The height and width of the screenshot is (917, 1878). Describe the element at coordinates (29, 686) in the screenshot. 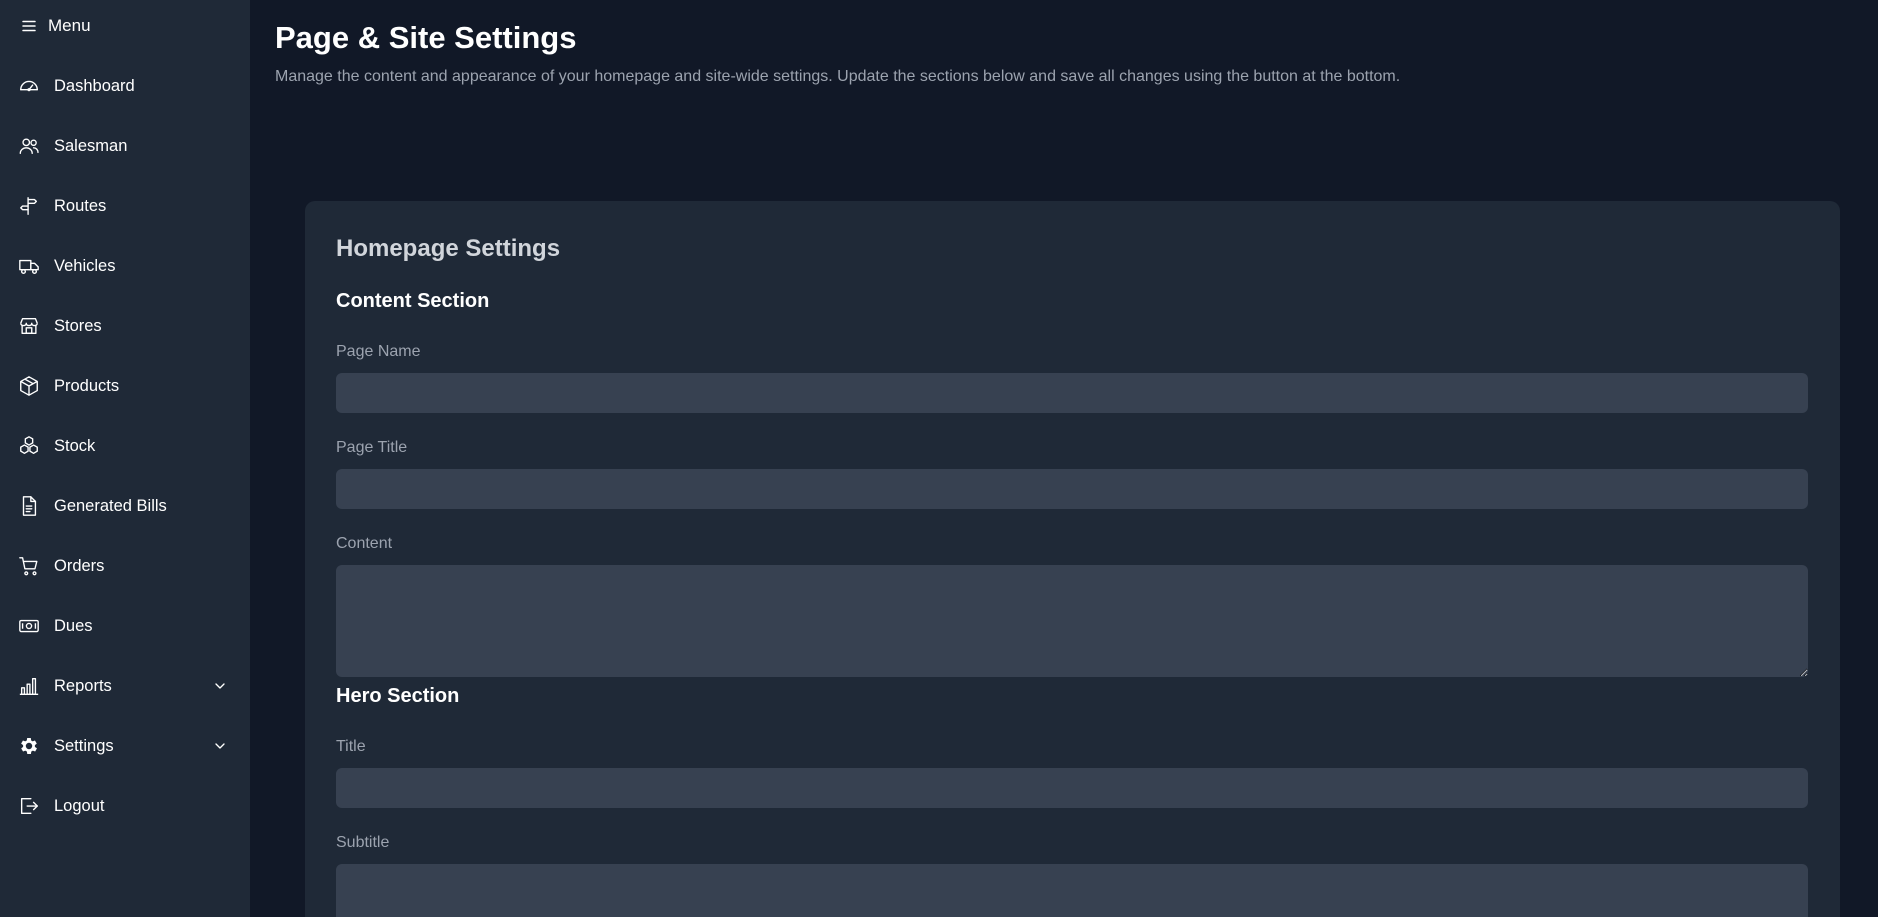

I see `bar-chart-icon` at that location.